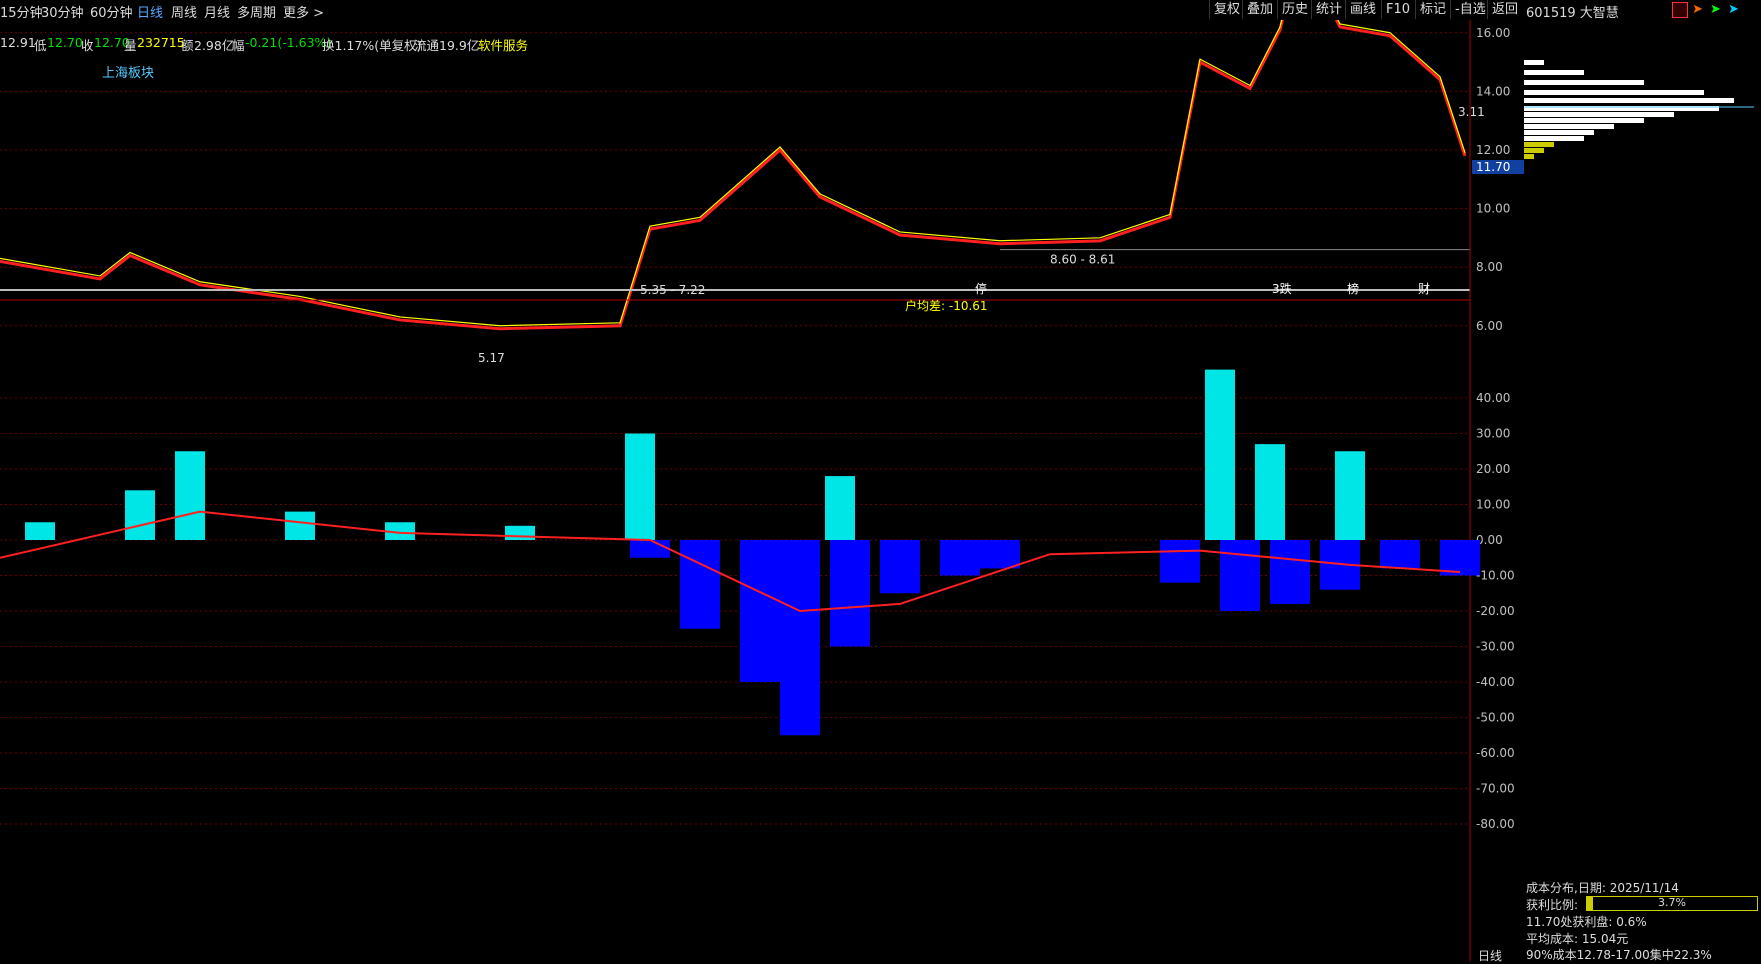 The width and height of the screenshot is (1761, 964). I want to click on period-60min: 60分钟, so click(111, 11).